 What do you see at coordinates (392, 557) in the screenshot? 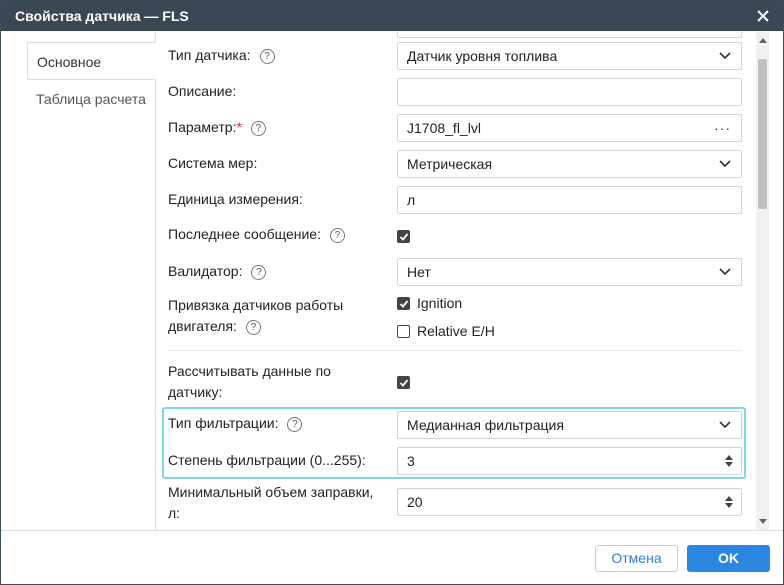
I see `dialog-footer: Отмена OK` at bounding box center [392, 557].